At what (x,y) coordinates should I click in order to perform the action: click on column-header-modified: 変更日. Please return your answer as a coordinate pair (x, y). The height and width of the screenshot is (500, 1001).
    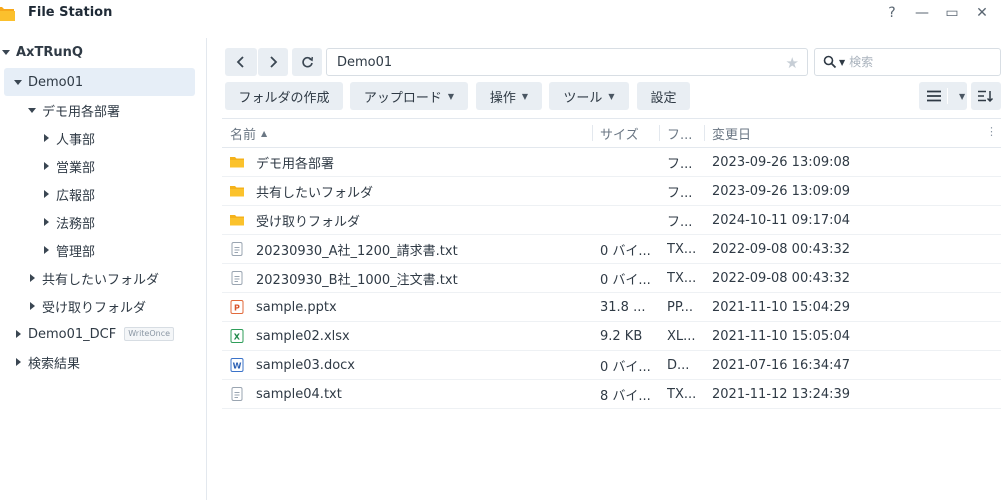
    Looking at the image, I should click on (832, 133).